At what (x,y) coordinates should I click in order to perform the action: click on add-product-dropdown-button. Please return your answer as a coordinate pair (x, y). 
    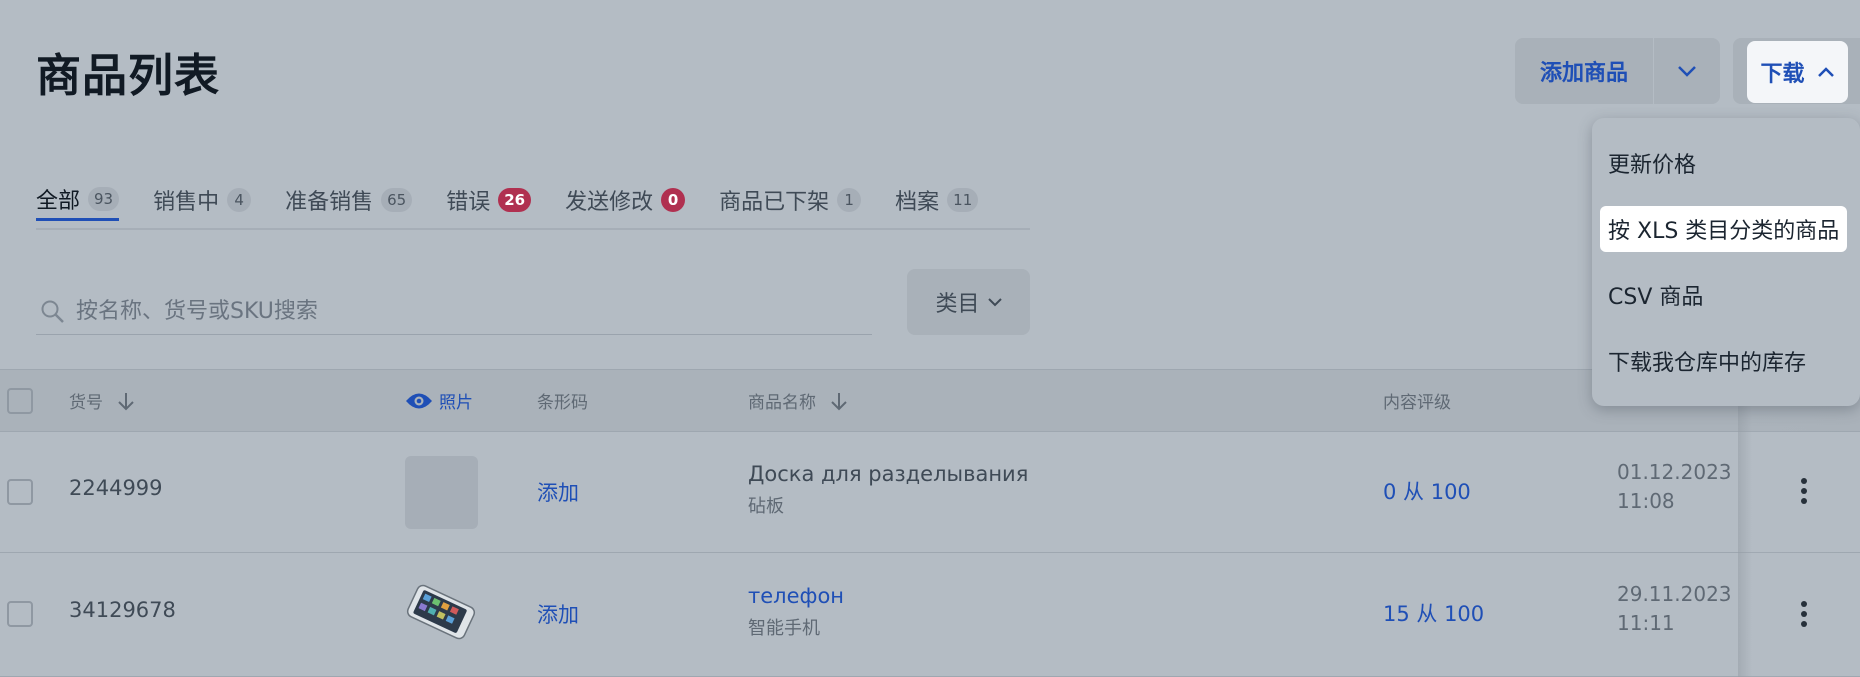
    Looking at the image, I should click on (1687, 71).